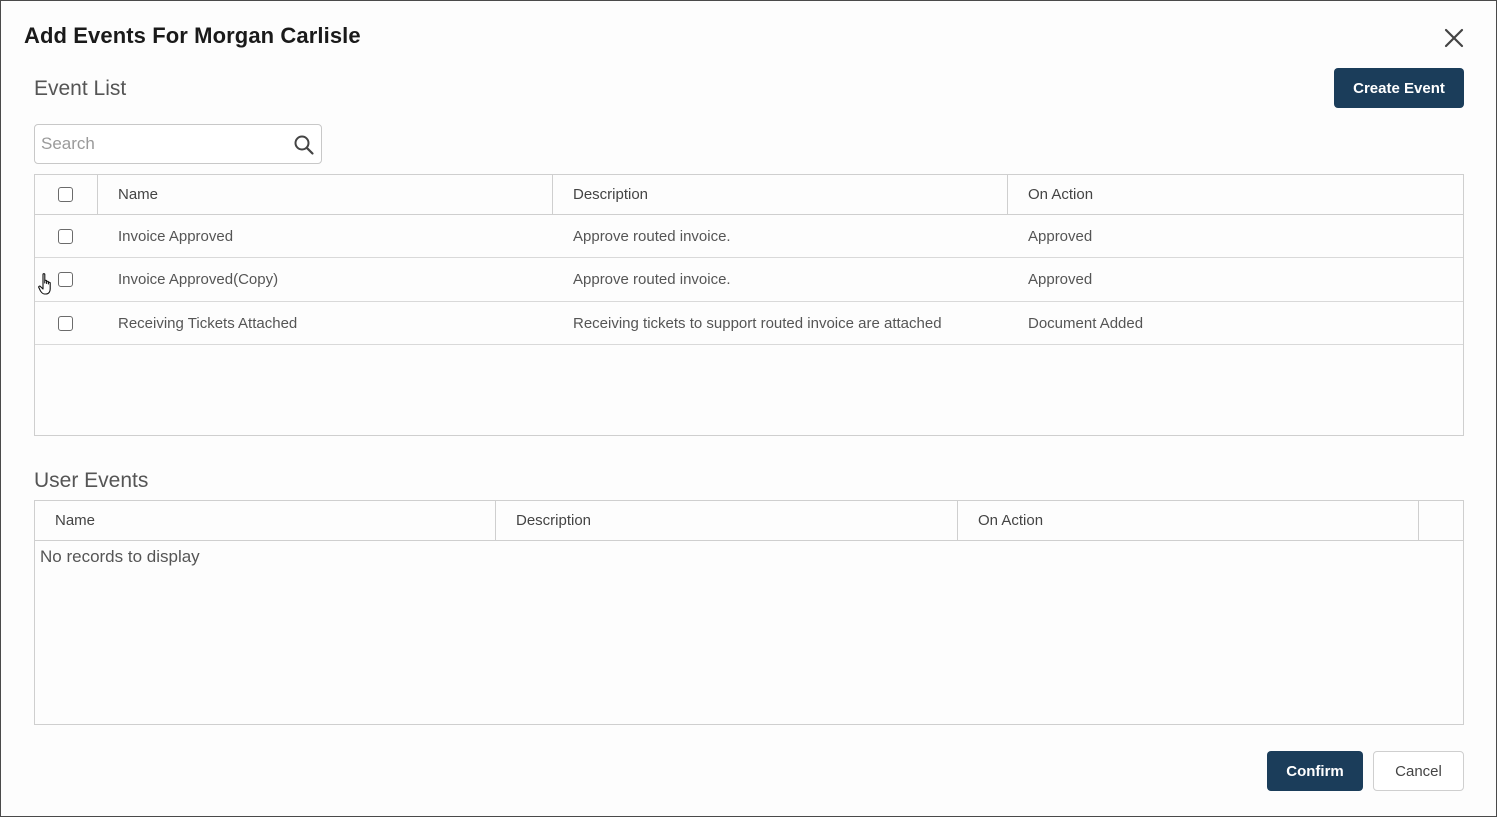 Image resolution: width=1497 pixels, height=817 pixels. I want to click on column-header-actions, so click(1441, 520).